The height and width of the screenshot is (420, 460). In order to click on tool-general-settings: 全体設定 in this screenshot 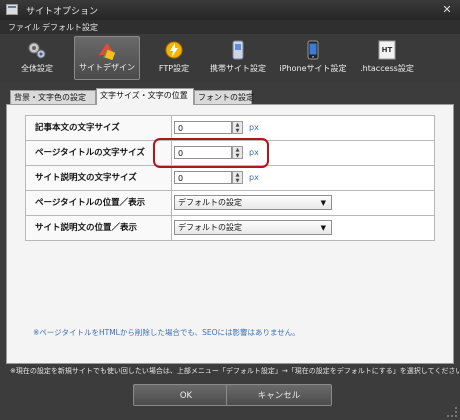, I will do `click(37, 58)`.